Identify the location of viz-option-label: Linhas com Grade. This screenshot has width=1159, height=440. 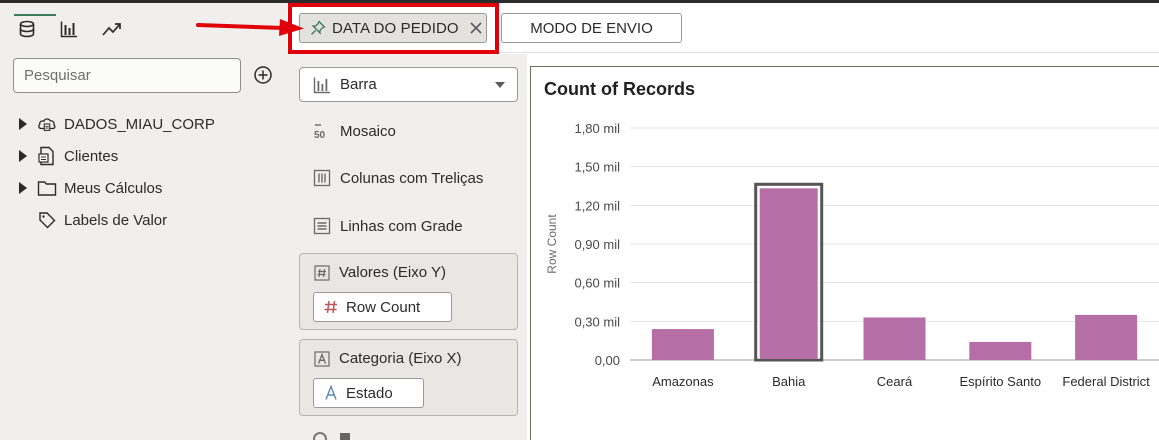
(401, 226).